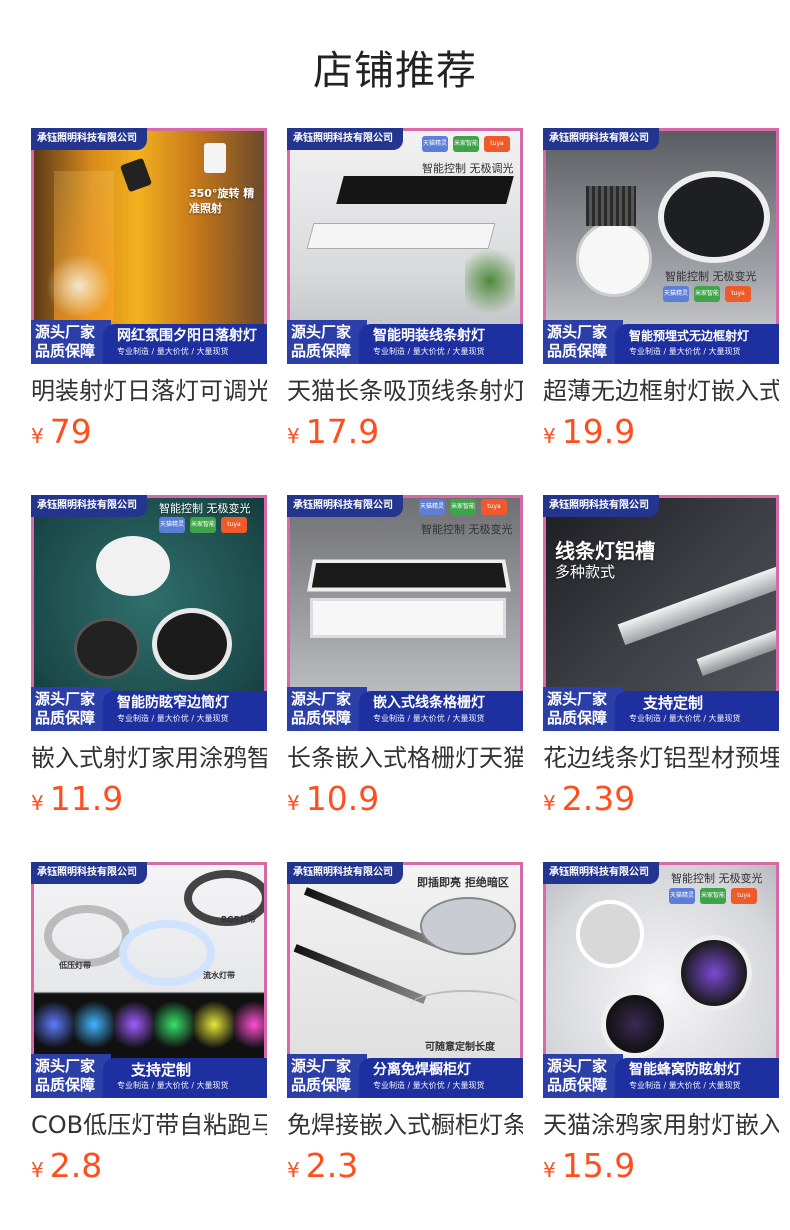 This screenshot has width=790, height=1230. I want to click on product-name: COB低压灯带自粘跑马, so click(149, 1125).